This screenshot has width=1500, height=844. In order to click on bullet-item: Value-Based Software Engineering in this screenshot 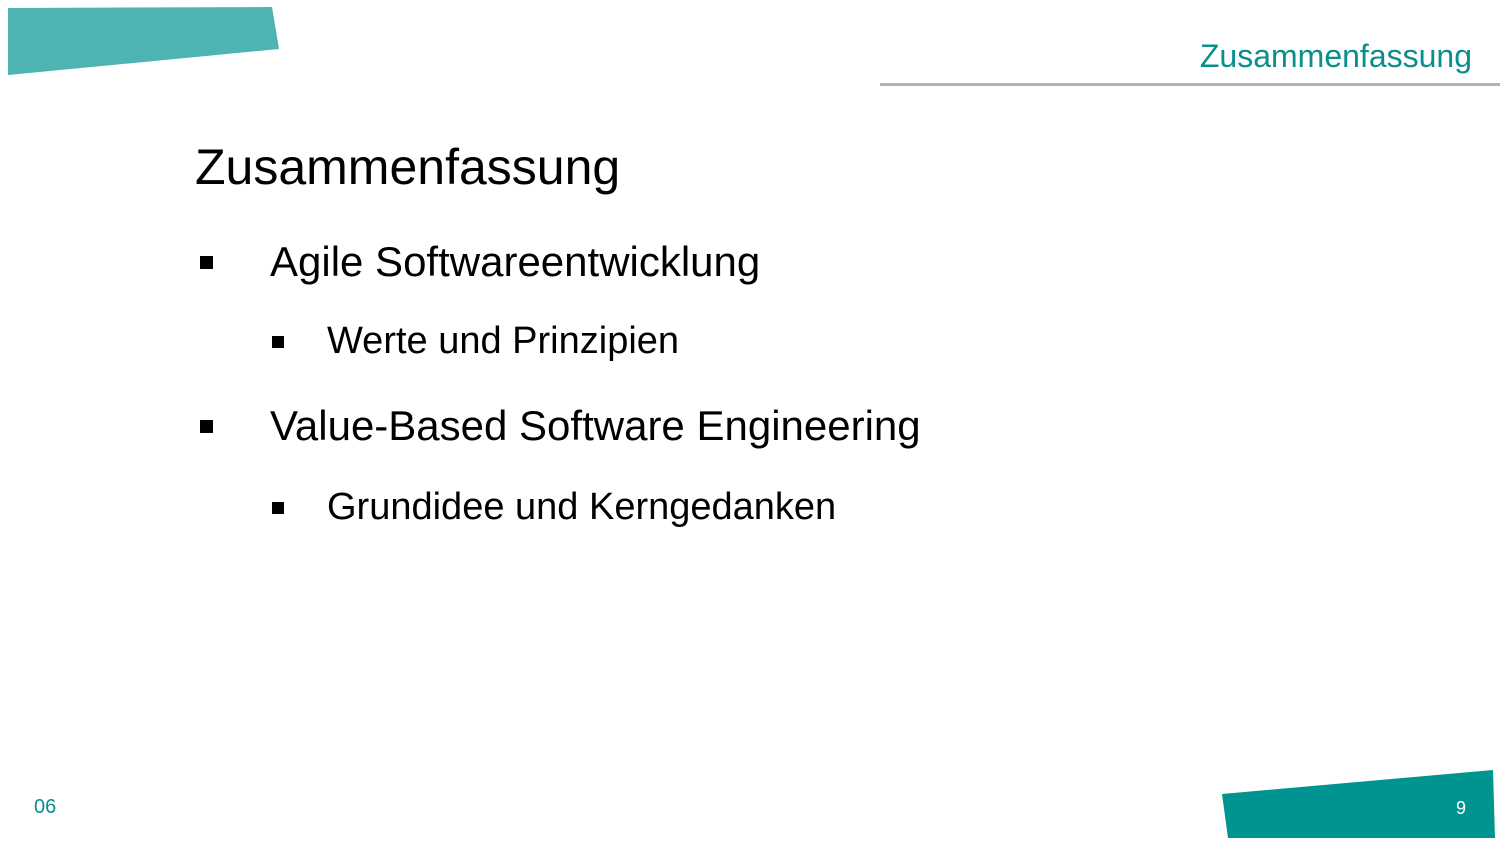, I will do `click(560, 426)`.